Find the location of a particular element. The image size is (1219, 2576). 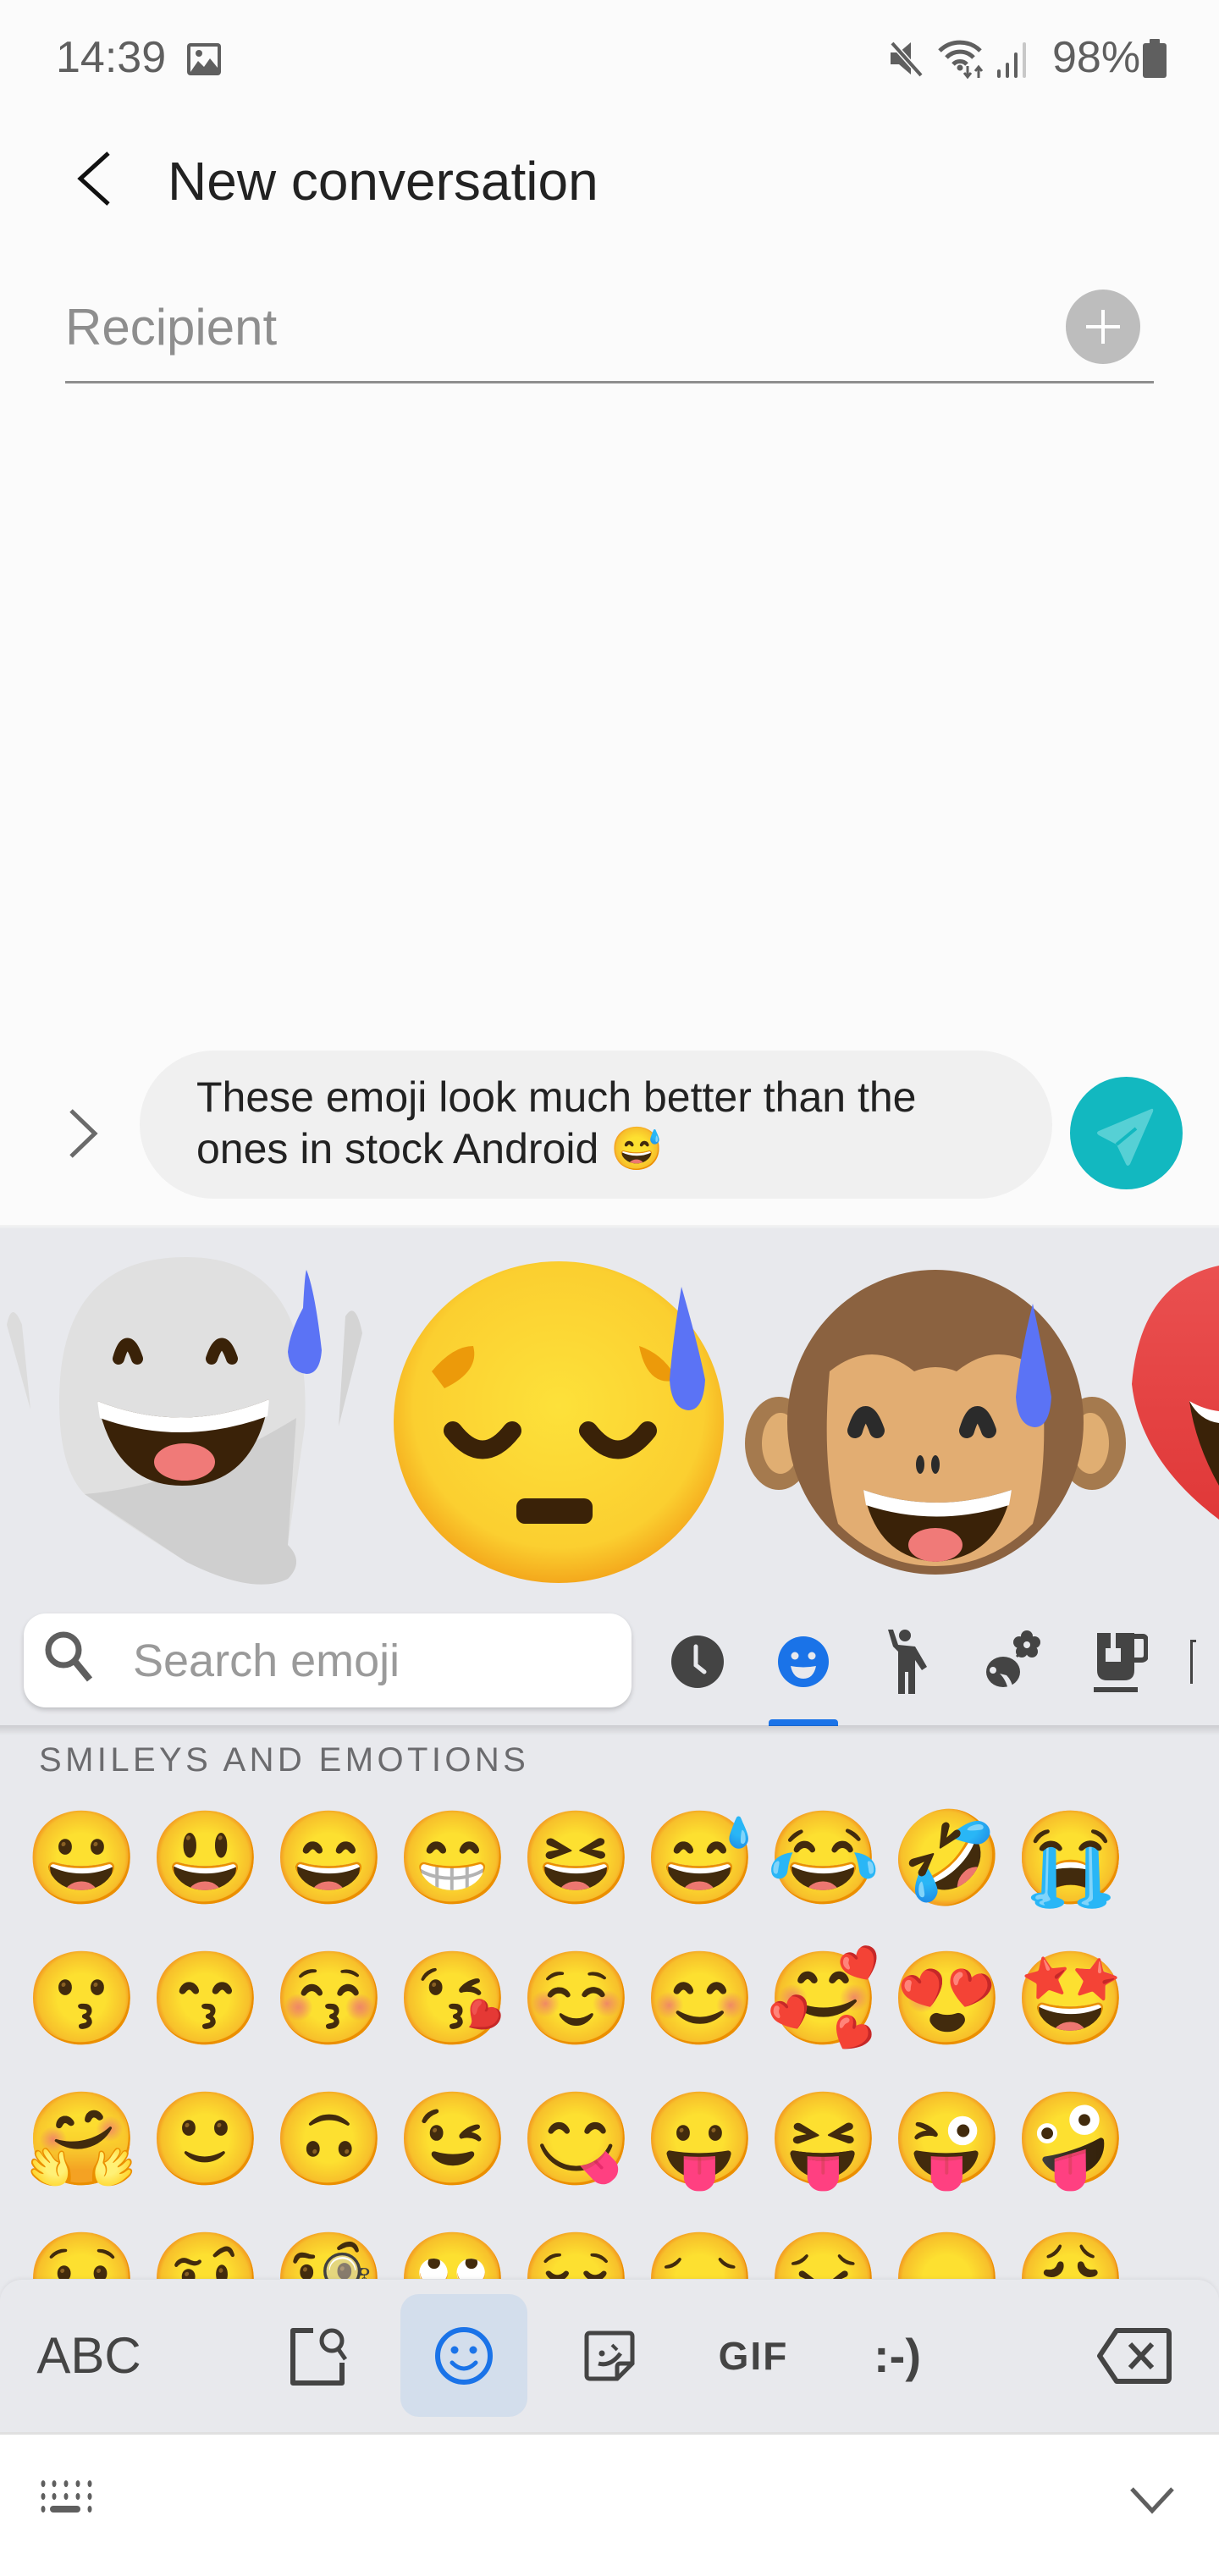

gallery-icon is located at coordinates (204, 59).